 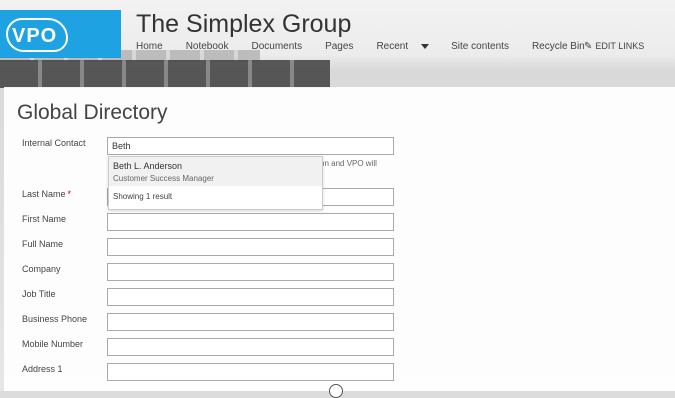 What do you see at coordinates (47, 194) in the screenshot?
I see `last-name-label: Last Name *` at bounding box center [47, 194].